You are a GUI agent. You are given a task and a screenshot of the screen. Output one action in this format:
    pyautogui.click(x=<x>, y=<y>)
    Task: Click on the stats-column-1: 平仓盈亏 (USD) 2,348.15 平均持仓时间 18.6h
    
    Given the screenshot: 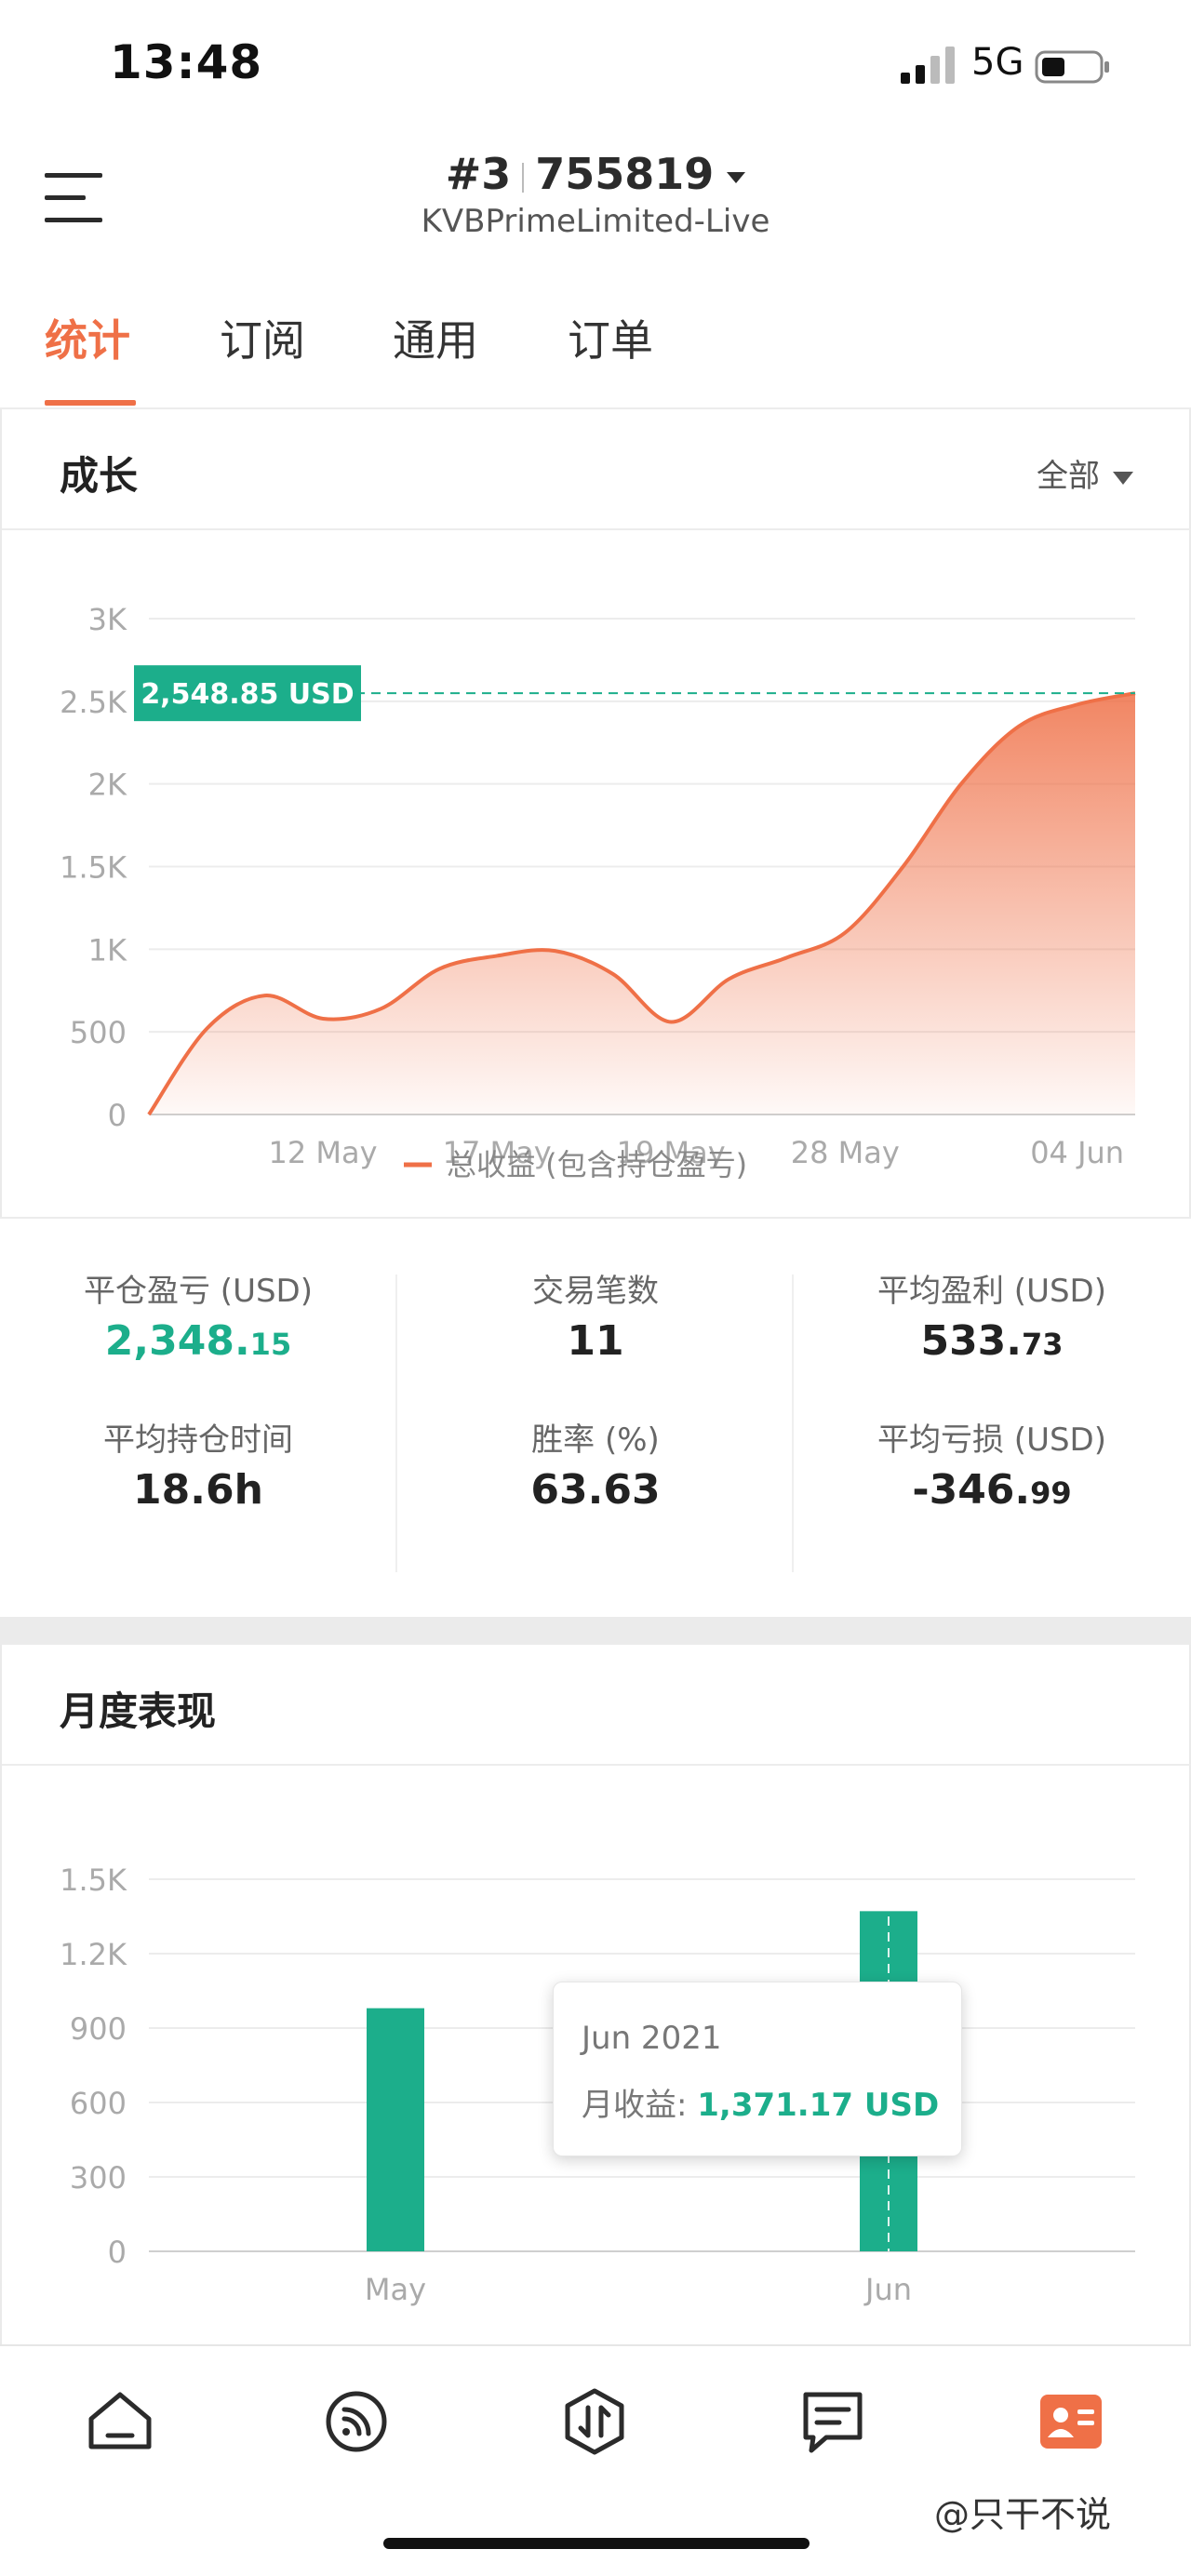 What is the action you would take?
    pyautogui.click(x=198, y=1393)
    